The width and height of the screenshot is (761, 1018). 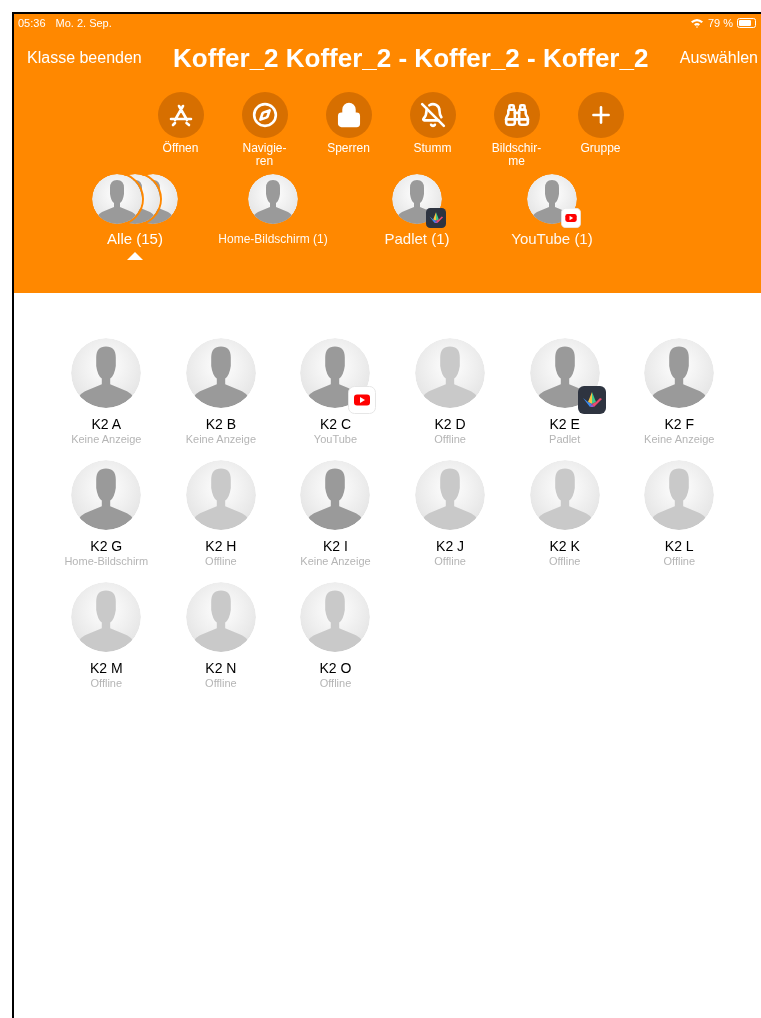 I want to click on student-name: K2 M, so click(x=106, y=668).